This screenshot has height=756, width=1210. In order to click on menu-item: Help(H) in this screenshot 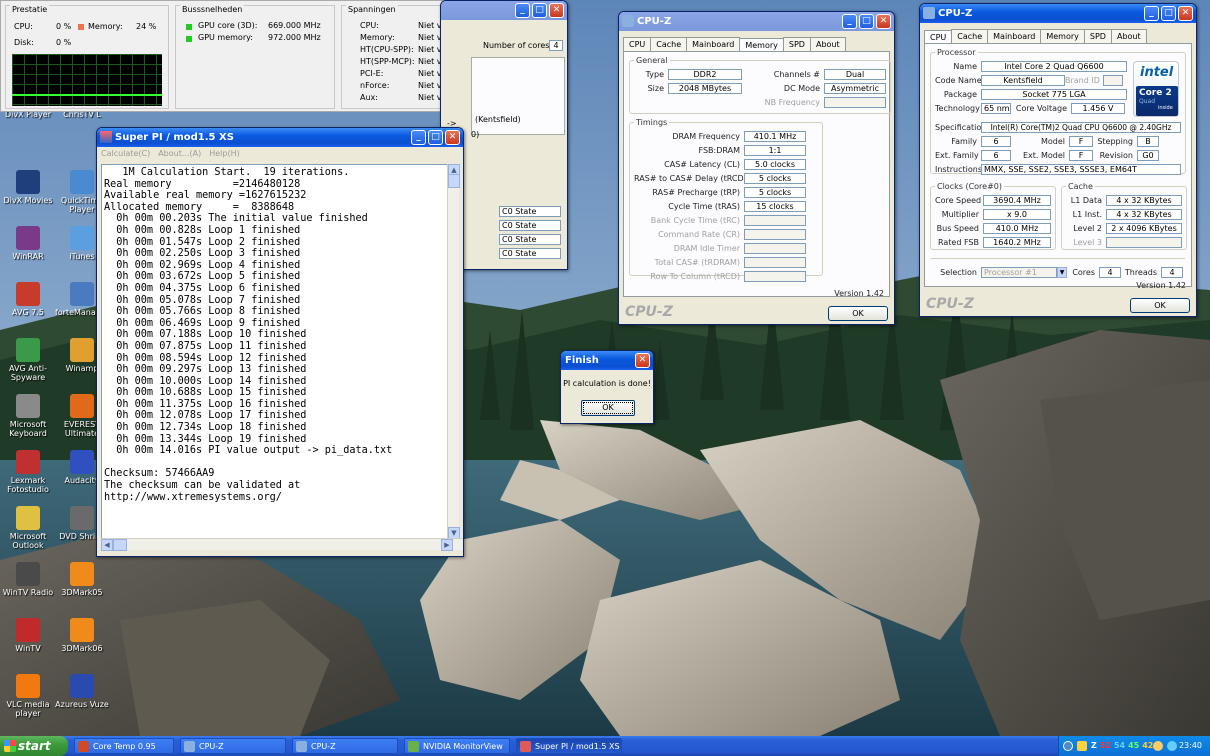, I will do `click(224, 154)`.